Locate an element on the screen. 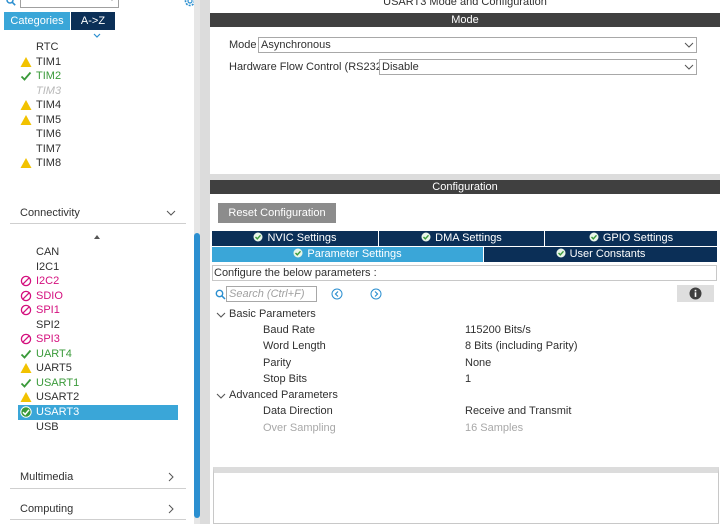  configuration-header: Configuration is located at coordinates (465, 187).